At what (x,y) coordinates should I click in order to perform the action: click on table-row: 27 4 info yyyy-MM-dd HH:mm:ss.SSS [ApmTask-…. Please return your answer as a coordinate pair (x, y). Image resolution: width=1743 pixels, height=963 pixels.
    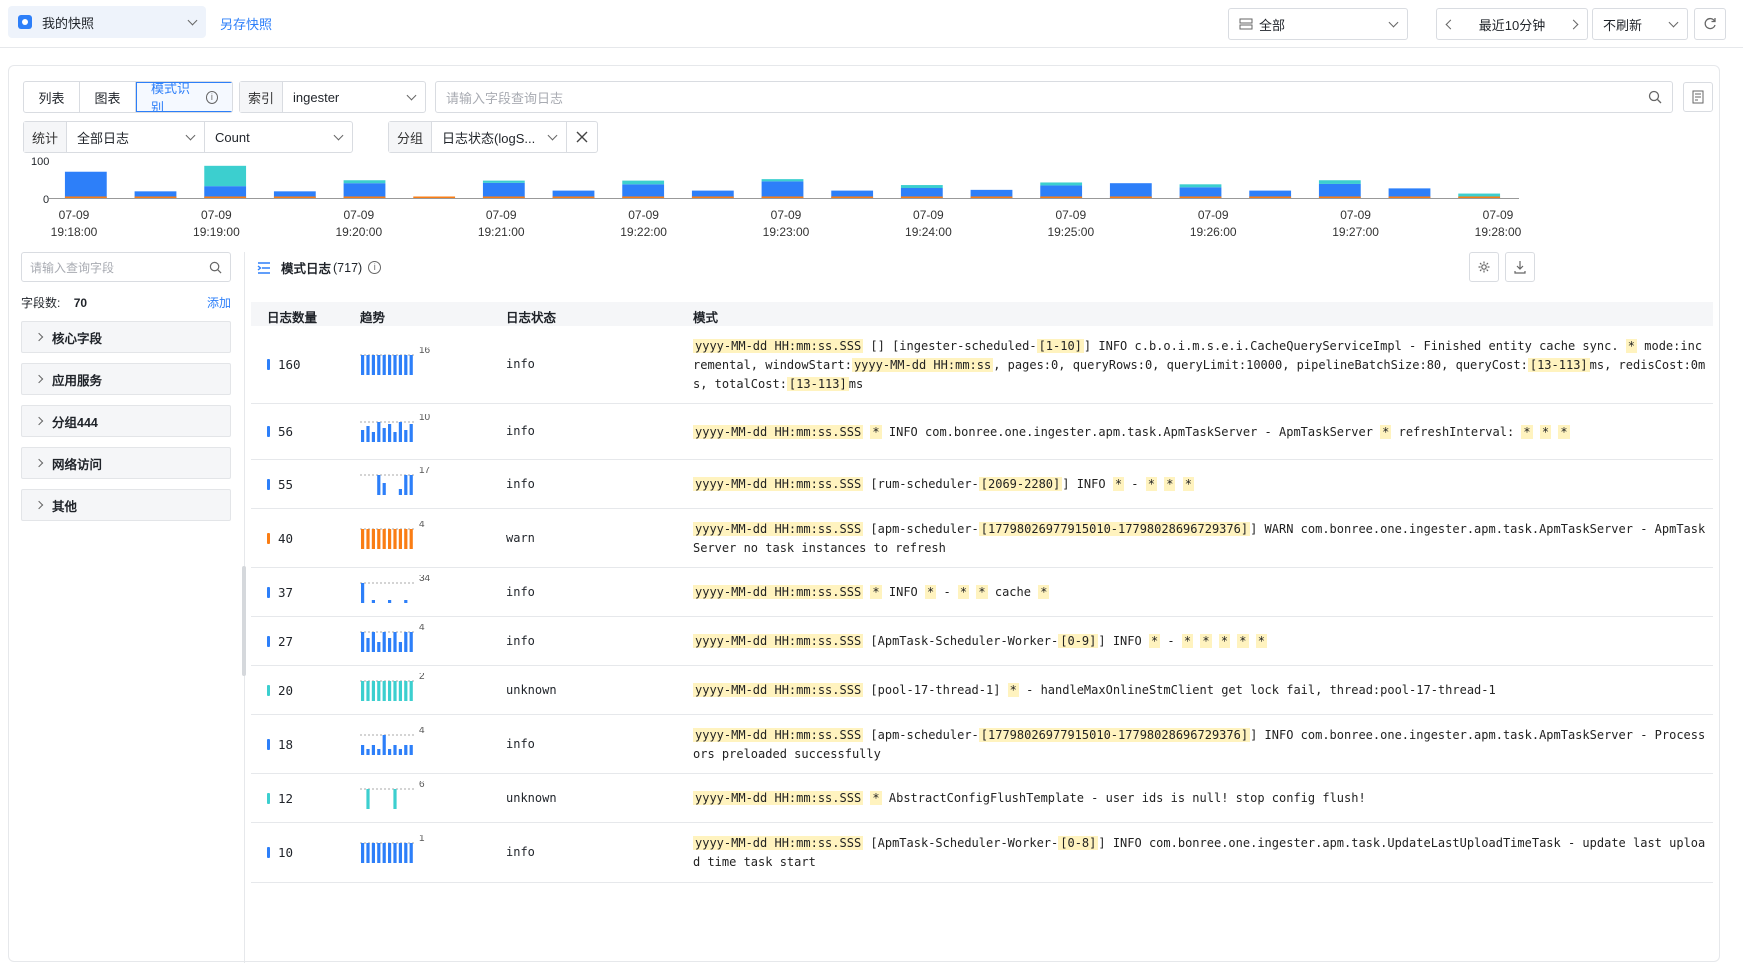
    Looking at the image, I should click on (982, 641).